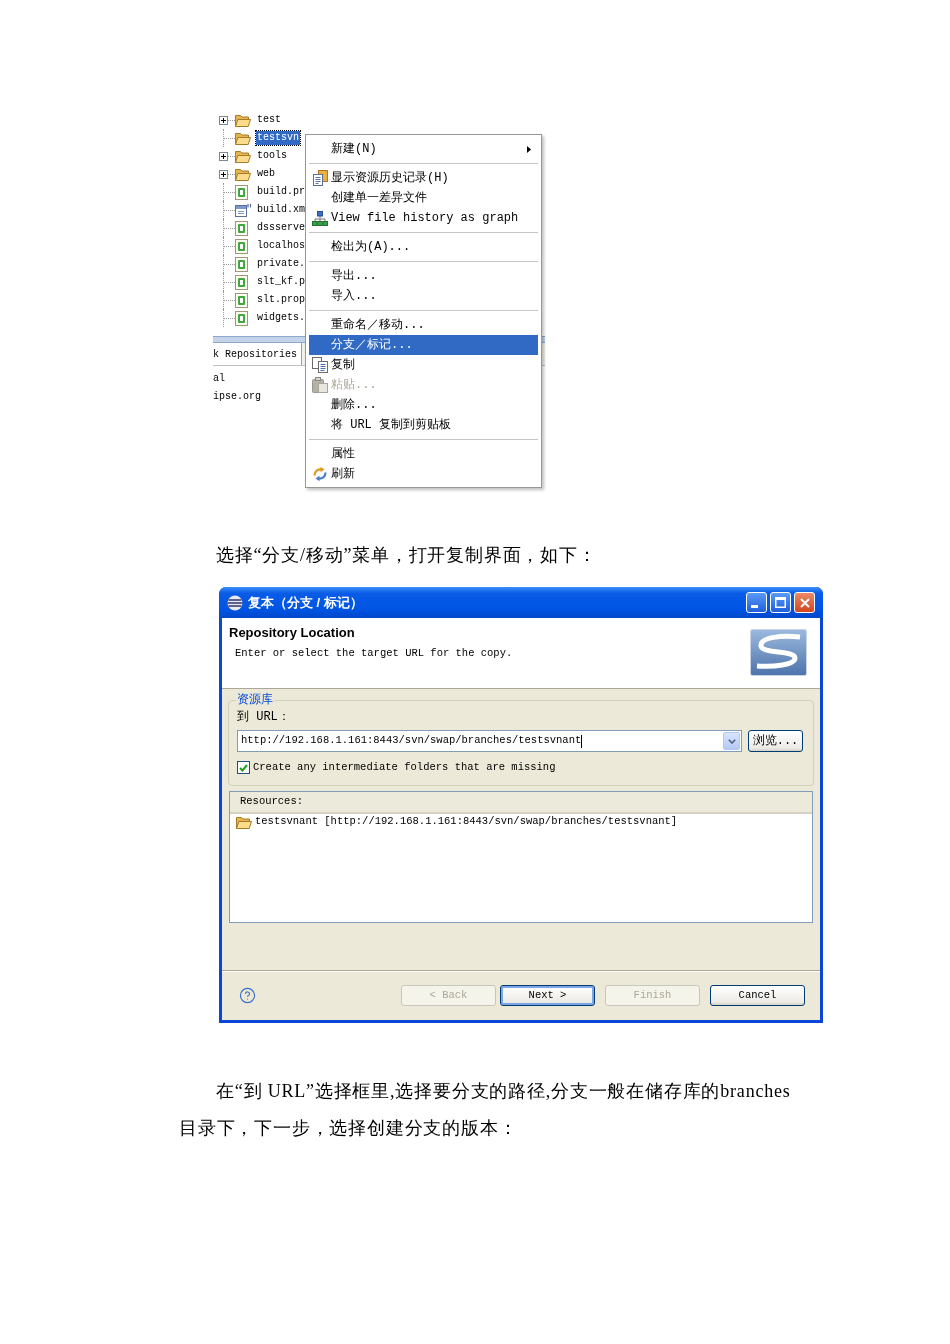 The image size is (950, 1344). What do you see at coordinates (247, 995) in the screenshot?
I see `help-icon` at bounding box center [247, 995].